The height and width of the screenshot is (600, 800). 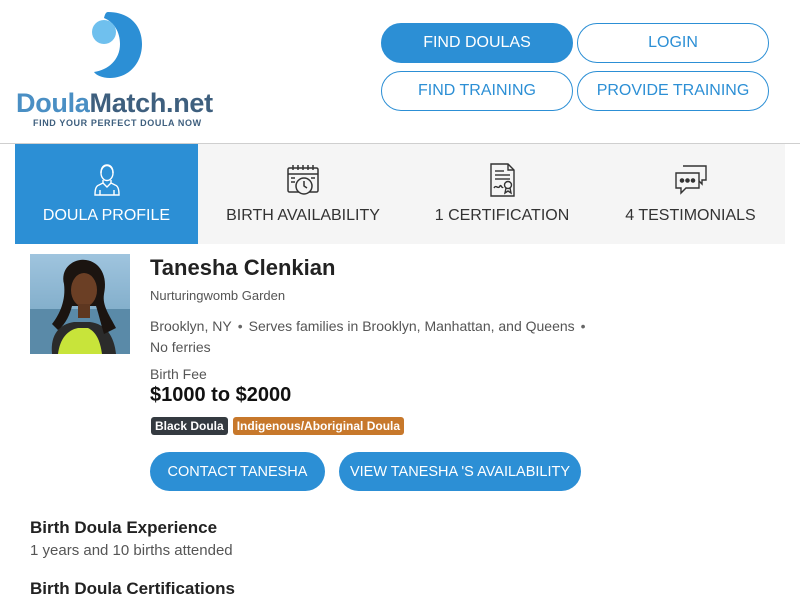 What do you see at coordinates (114, 103) in the screenshot?
I see `logo-wordmark: DoulaMatch.net` at bounding box center [114, 103].